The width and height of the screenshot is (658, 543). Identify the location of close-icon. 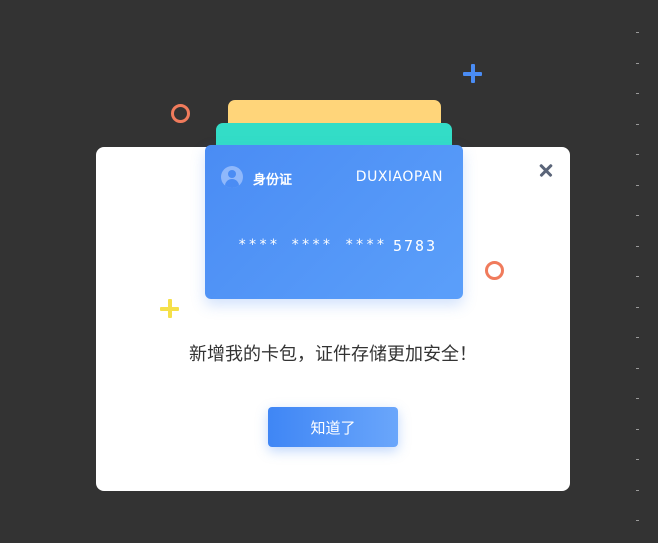
(546, 170).